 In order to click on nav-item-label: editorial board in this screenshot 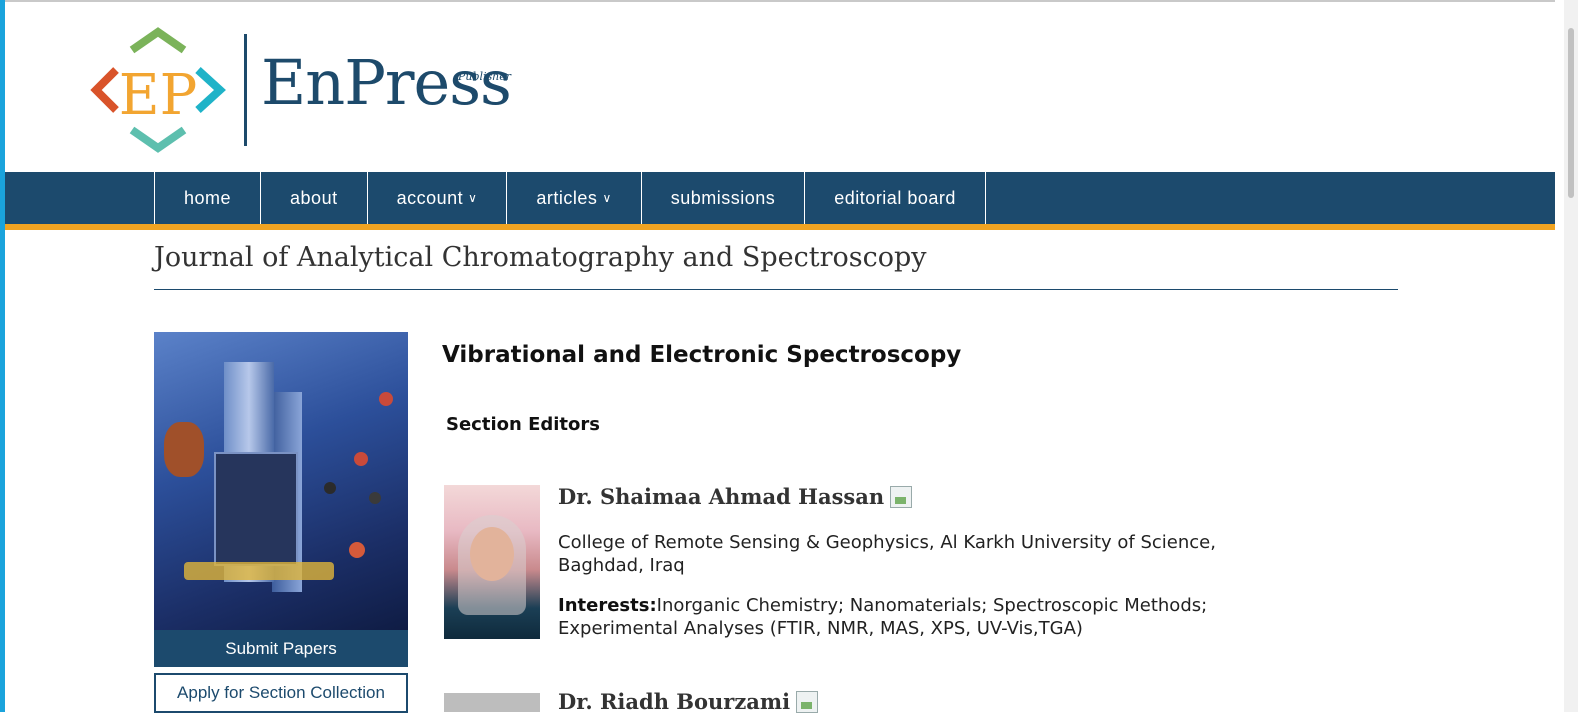, I will do `click(895, 197)`.